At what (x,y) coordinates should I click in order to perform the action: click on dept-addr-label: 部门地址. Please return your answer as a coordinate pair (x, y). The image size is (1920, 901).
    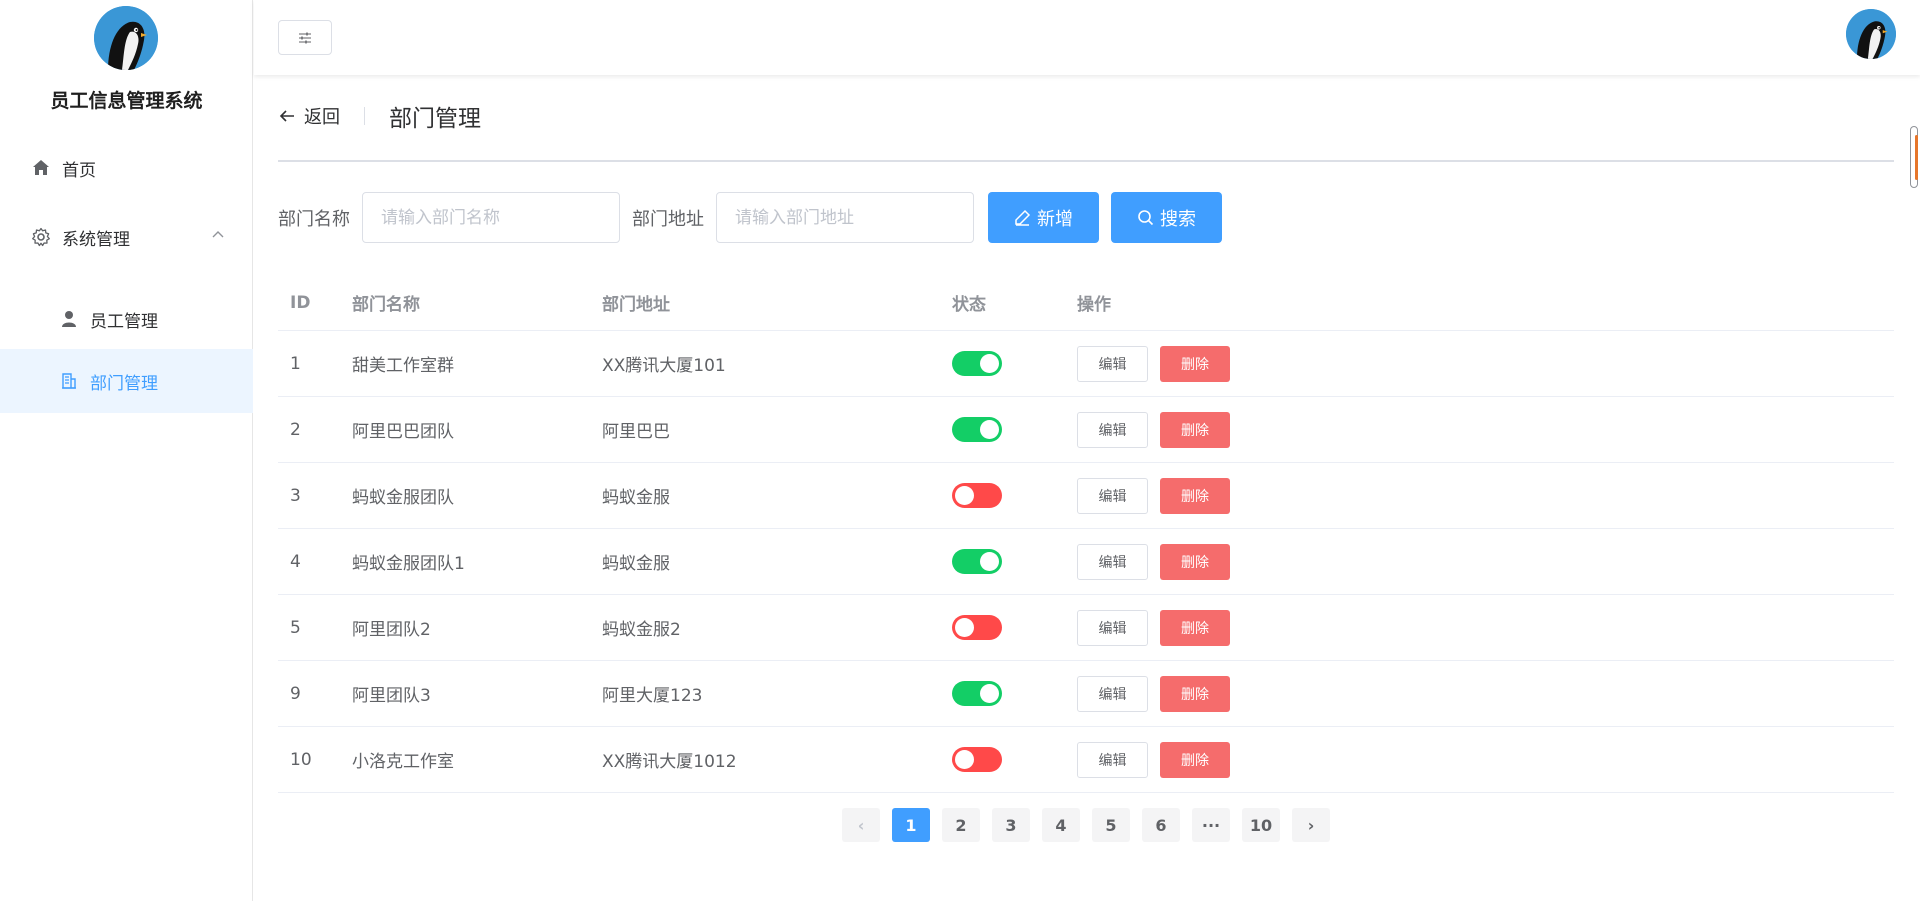
    Looking at the image, I should click on (668, 219).